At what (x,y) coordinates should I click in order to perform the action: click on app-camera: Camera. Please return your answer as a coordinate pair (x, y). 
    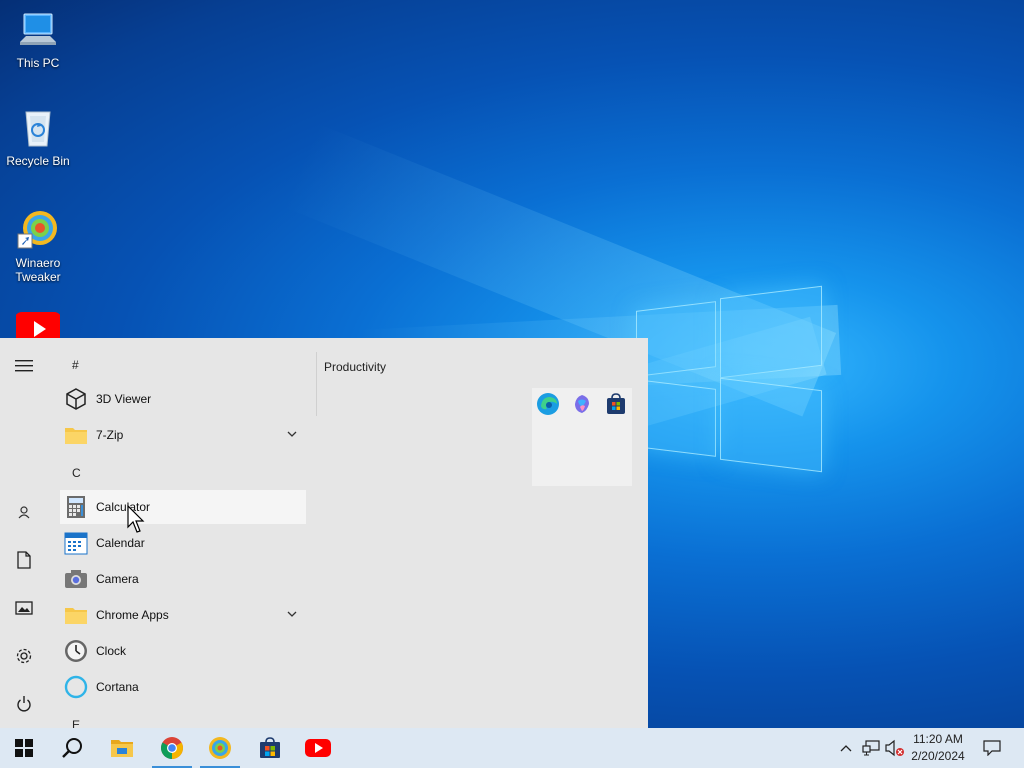
    Looking at the image, I should click on (183, 579).